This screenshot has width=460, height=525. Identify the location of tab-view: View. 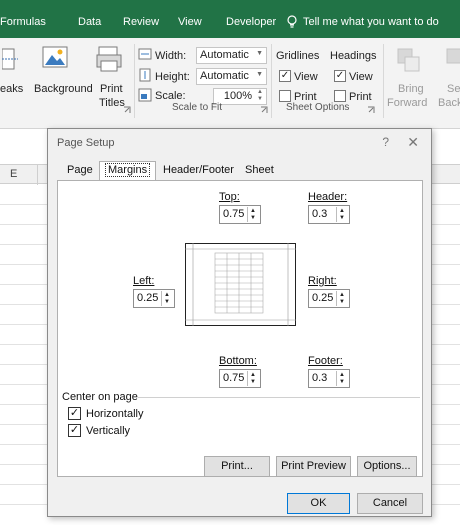
(190, 22).